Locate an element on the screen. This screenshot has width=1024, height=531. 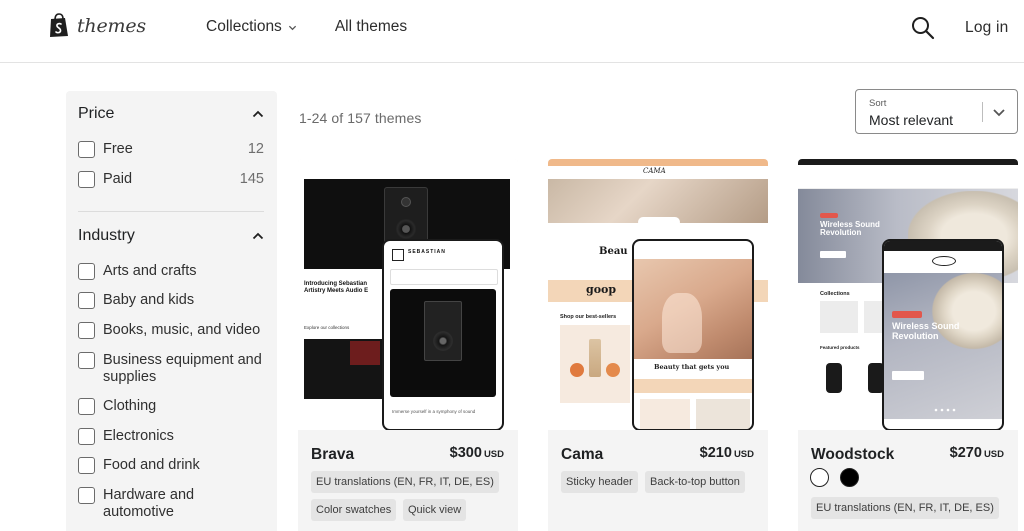
filter-option-label: Business equipment and supplies is located at coordinates (182, 368).